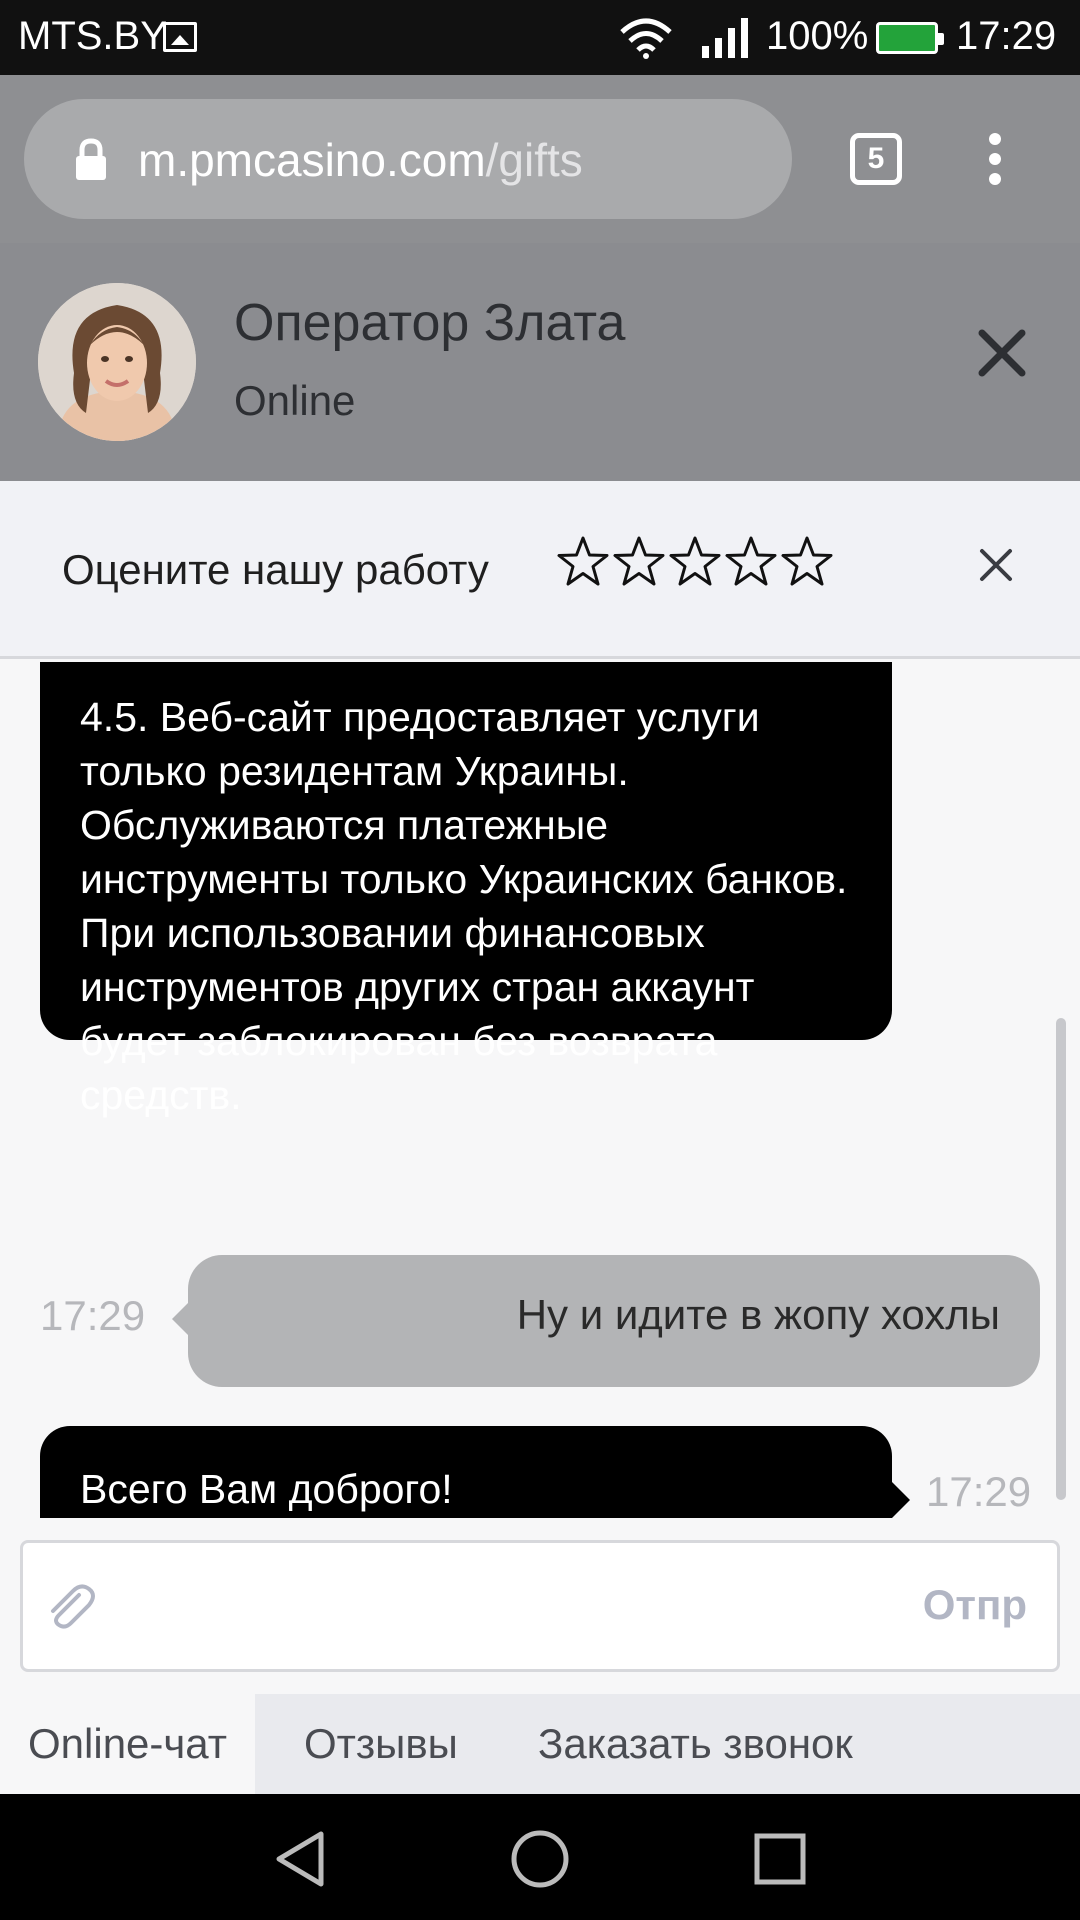 The height and width of the screenshot is (1920, 1080). What do you see at coordinates (1002, 353) in the screenshot?
I see `close-chat-icon` at bounding box center [1002, 353].